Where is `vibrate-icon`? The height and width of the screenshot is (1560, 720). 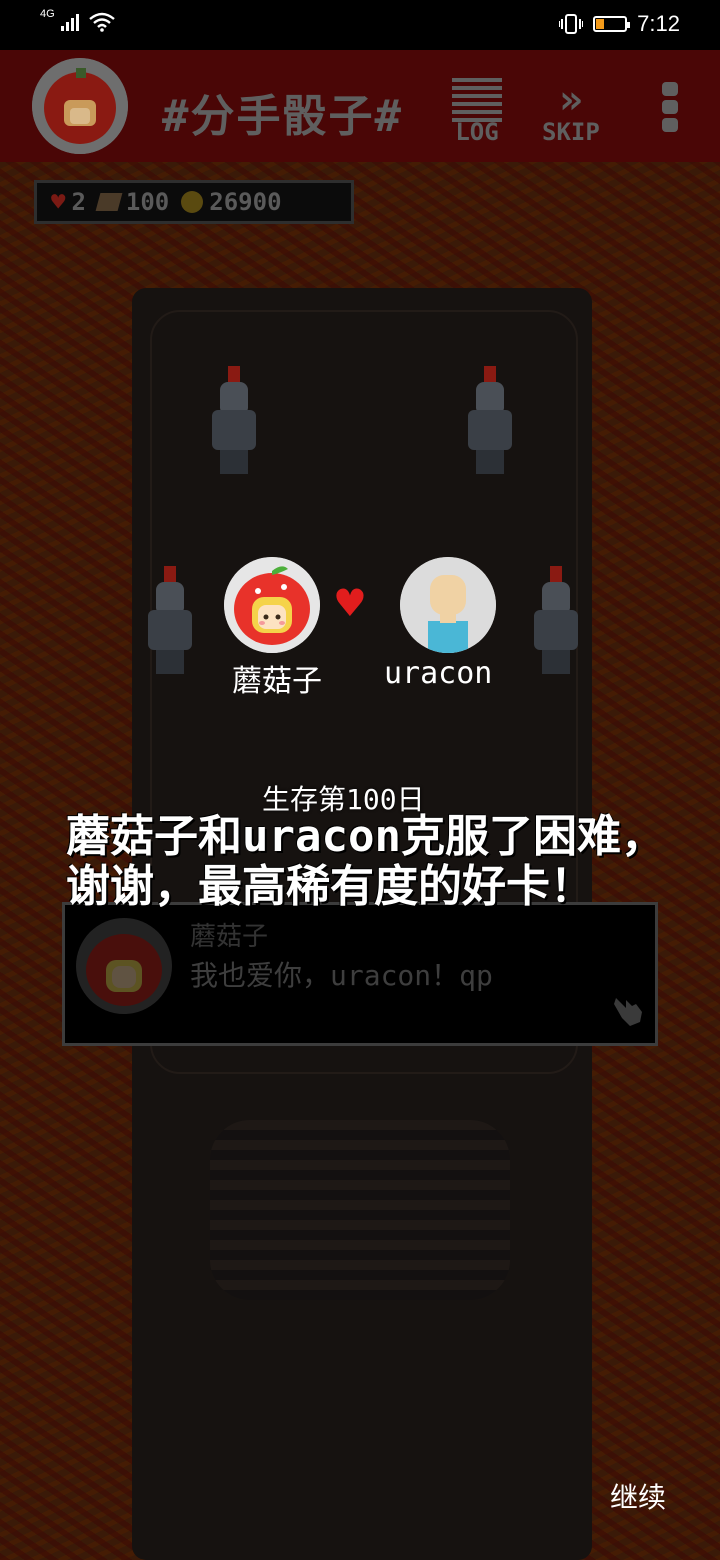 vibrate-icon is located at coordinates (571, 24).